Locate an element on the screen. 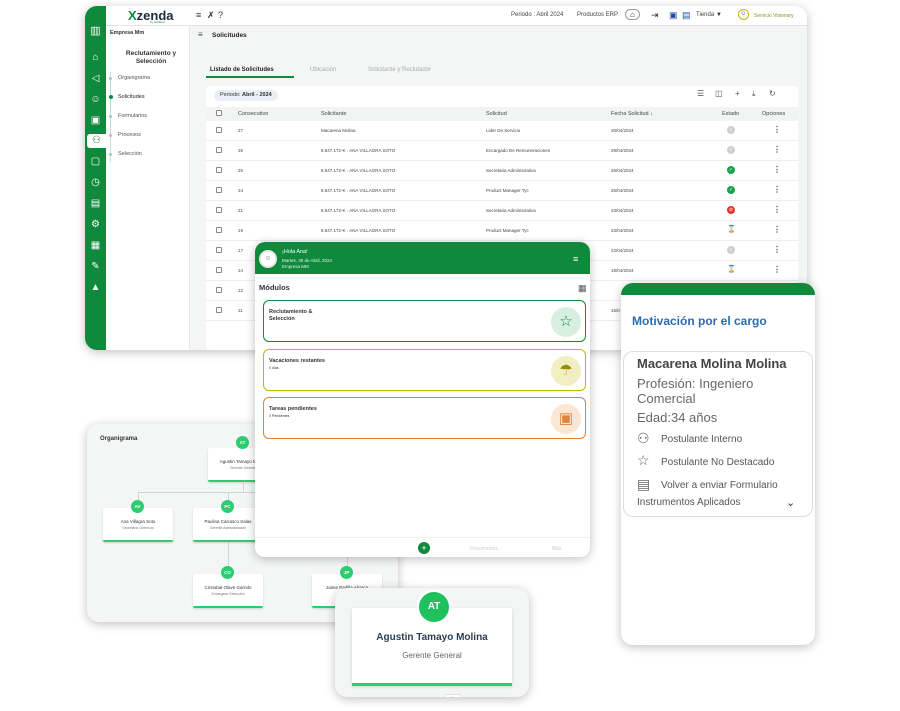 The image size is (900, 711). instruments-label: Instrumentos Aplicados is located at coordinates (688, 502).